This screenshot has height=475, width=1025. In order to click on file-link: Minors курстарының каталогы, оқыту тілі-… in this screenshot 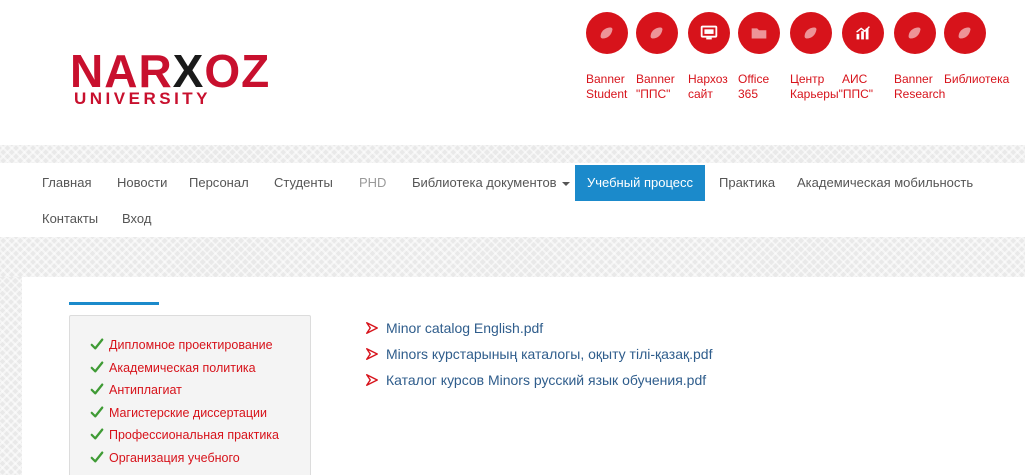, I will do `click(538, 354)`.